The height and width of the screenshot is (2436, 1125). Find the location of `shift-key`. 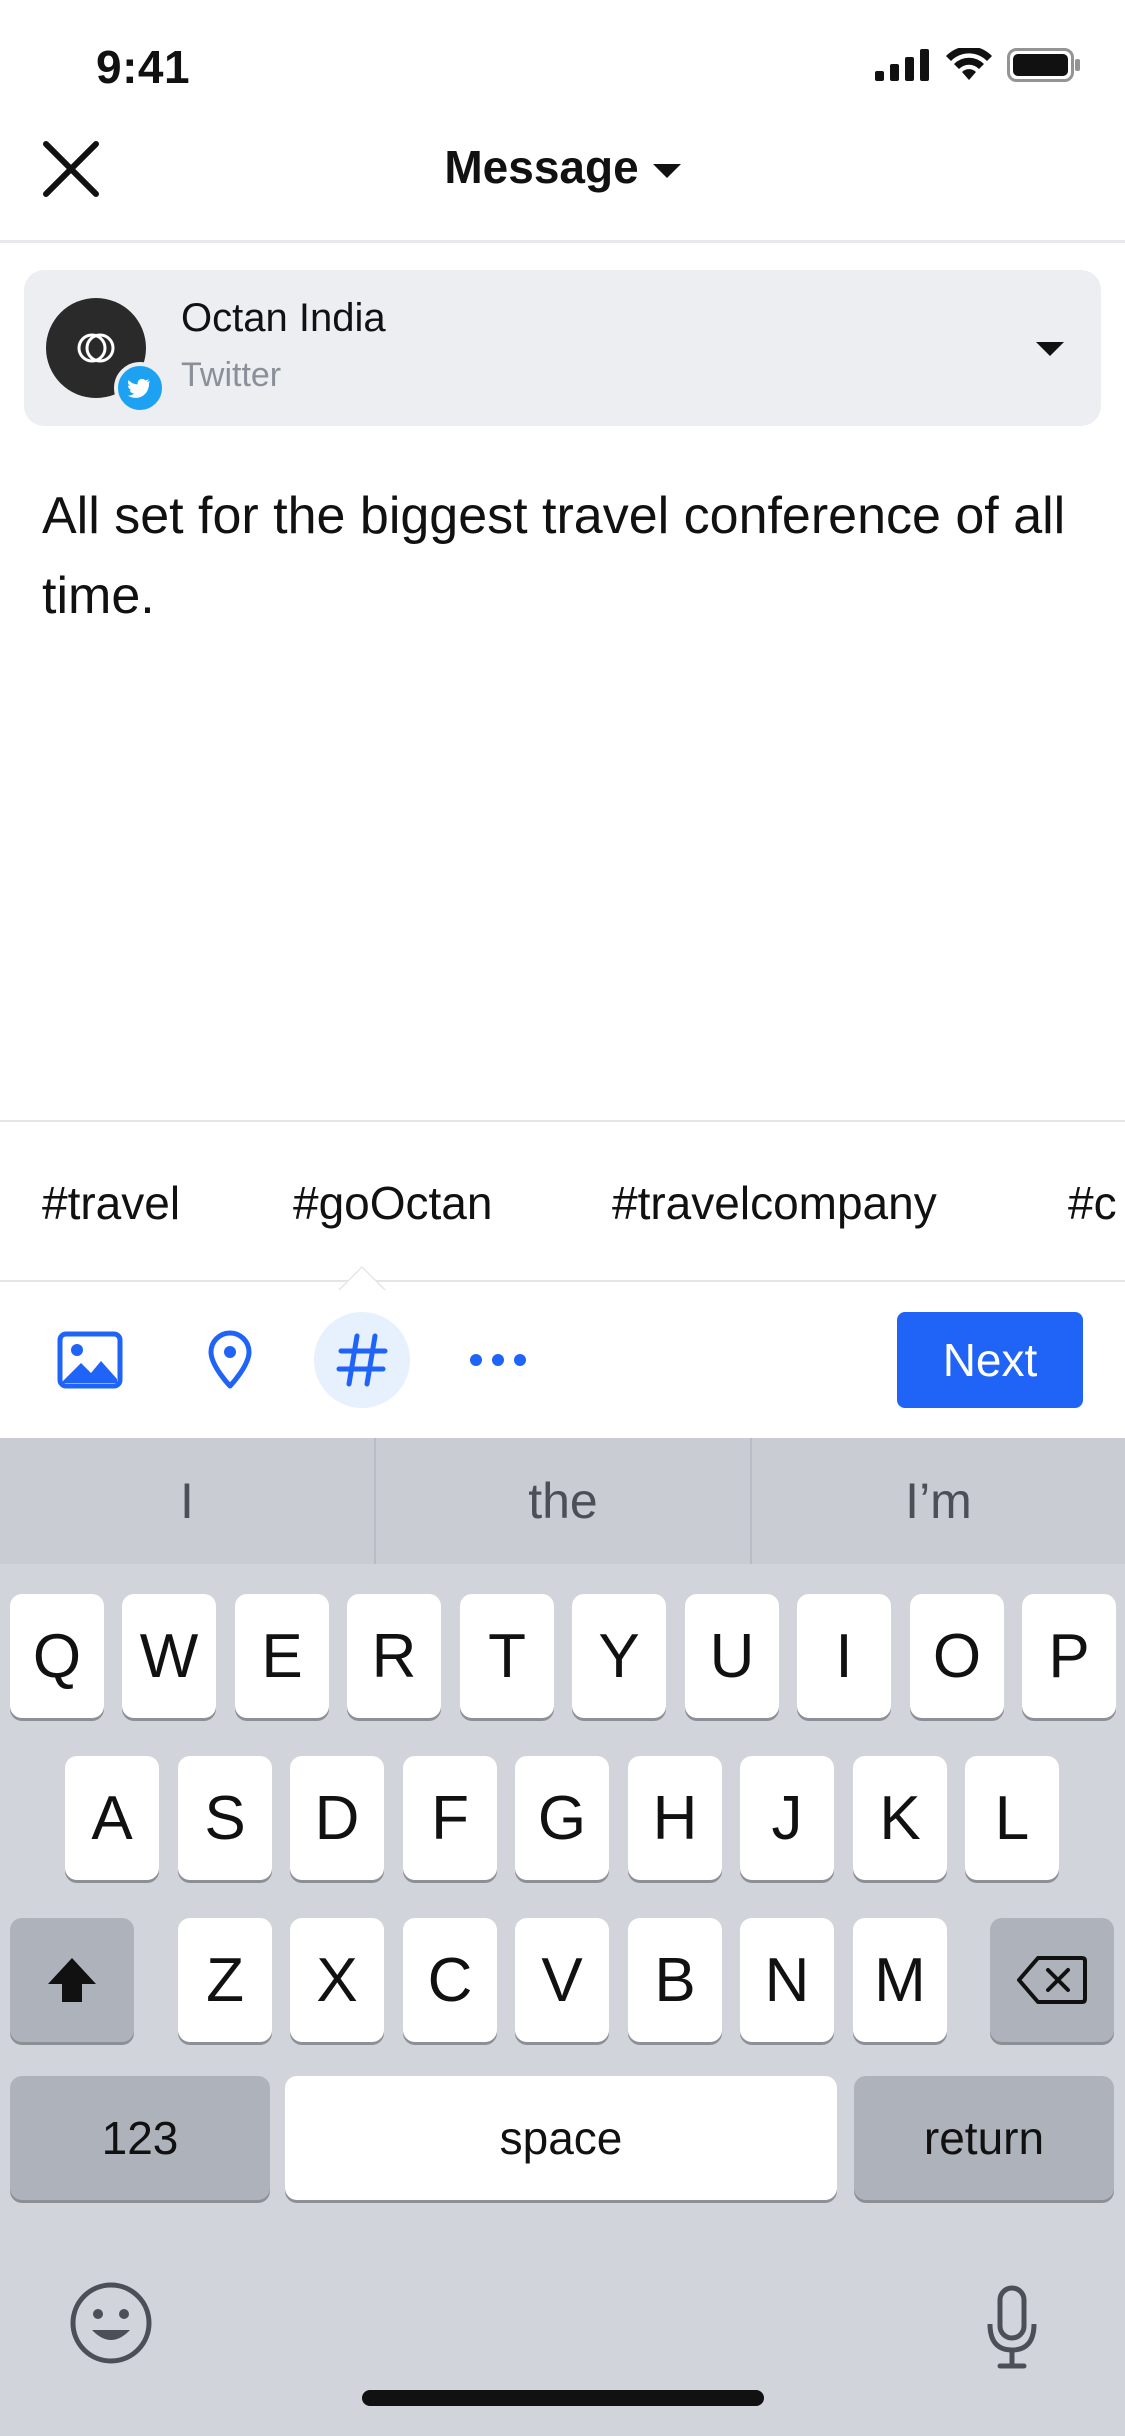

shift-key is located at coordinates (72, 1980).